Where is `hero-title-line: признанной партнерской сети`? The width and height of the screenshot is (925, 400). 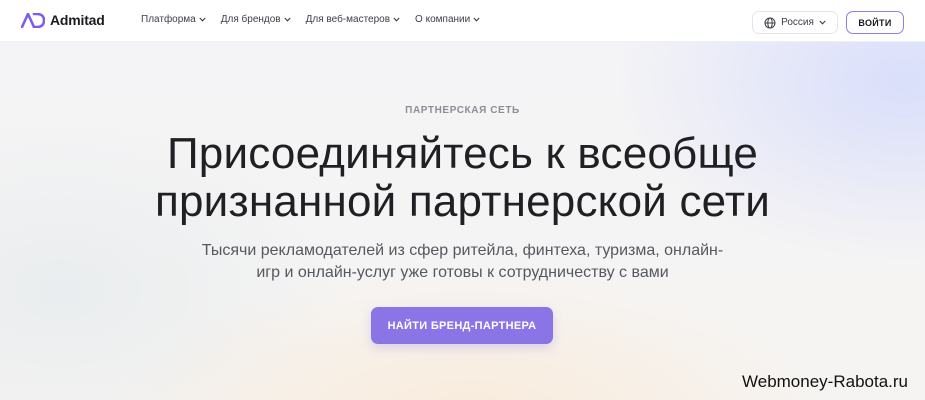 hero-title-line: признанной партнерской сети is located at coordinates (462, 201).